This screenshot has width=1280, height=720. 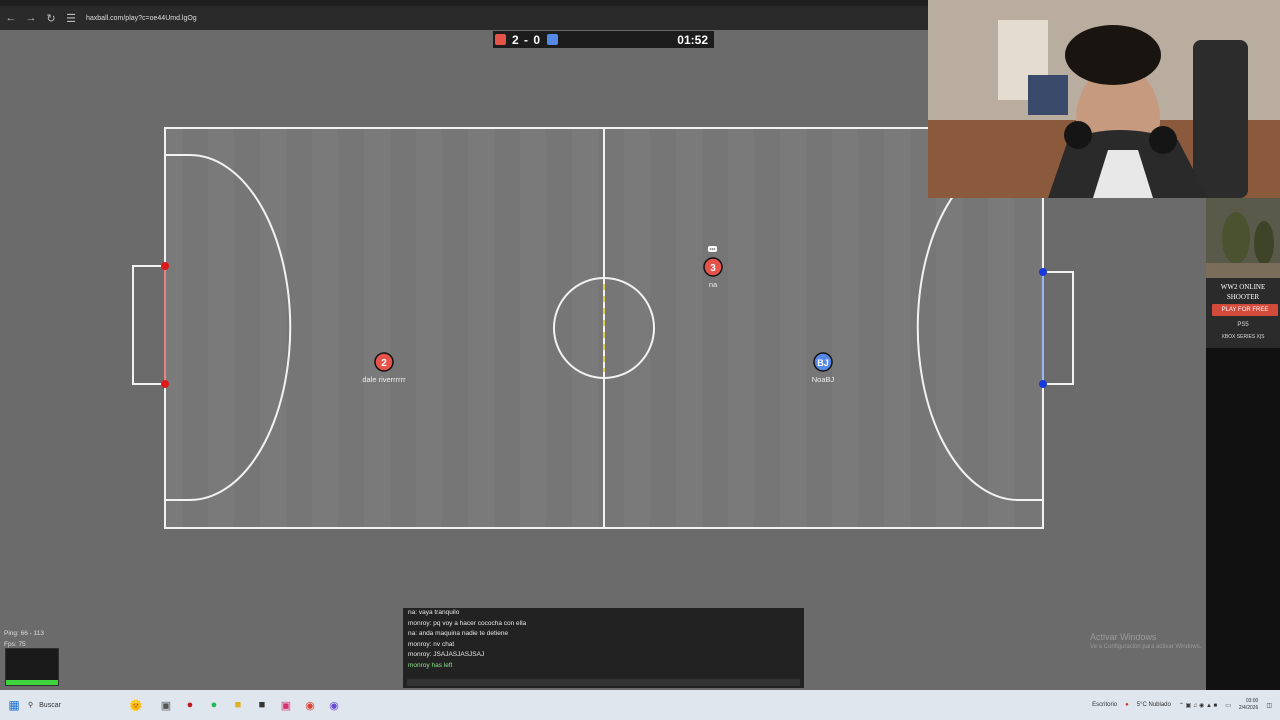 What do you see at coordinates (553, 39) in the screenshot?
I see `blue-team-indicator` at bounding box center [553, 39].